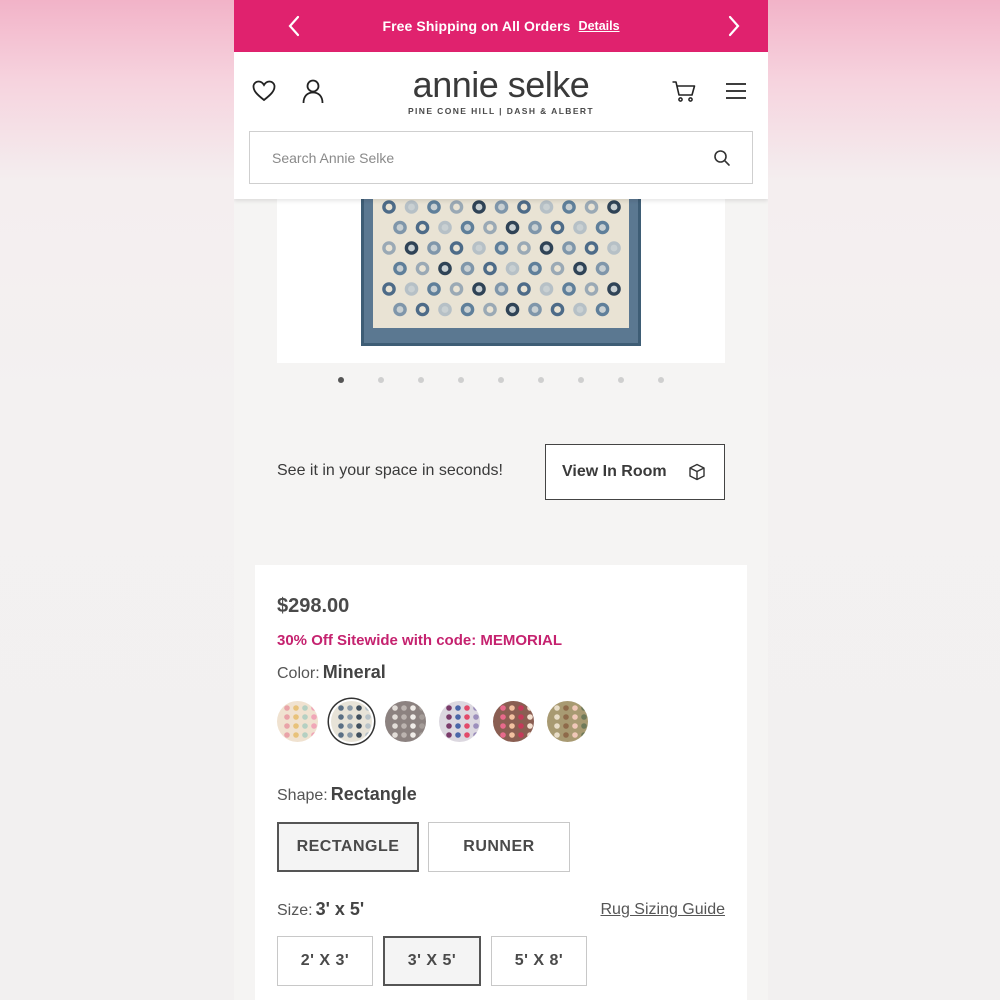  I want to click on account-button, so click(313, 91).